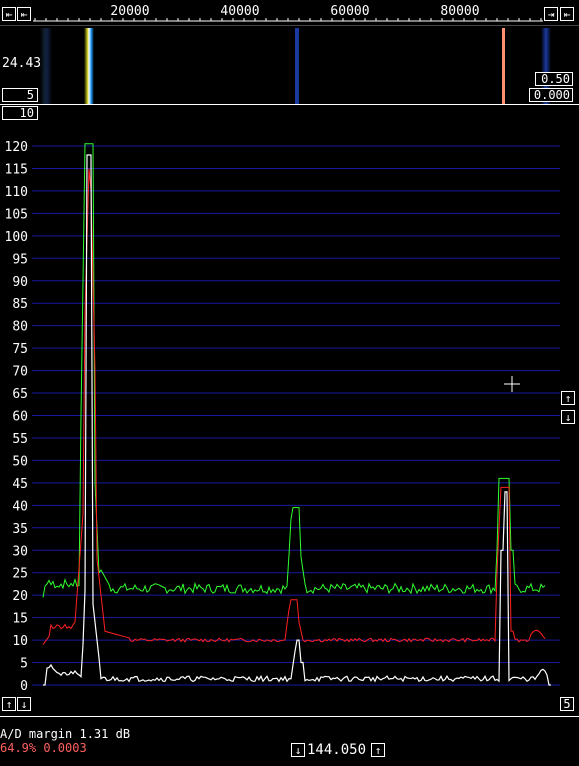 This screenshot has width=579, height=766. Describe the element at coordinates (20, 506) in the screenshot. I see `y-tick-label: 40` at that location.